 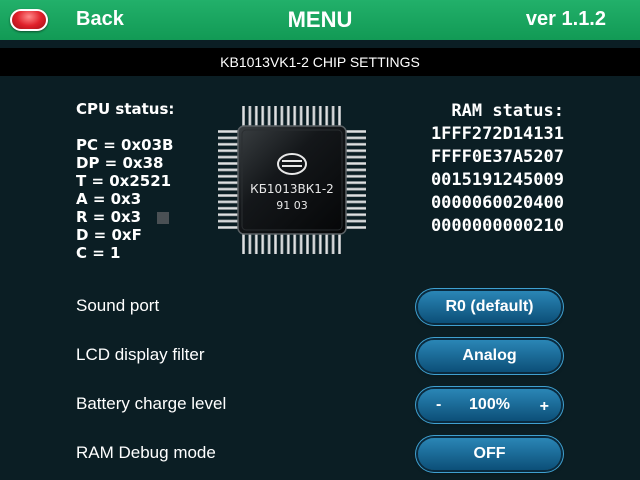 I want to click on sound-port-value: R0 (default), so click(x=489, y=306).